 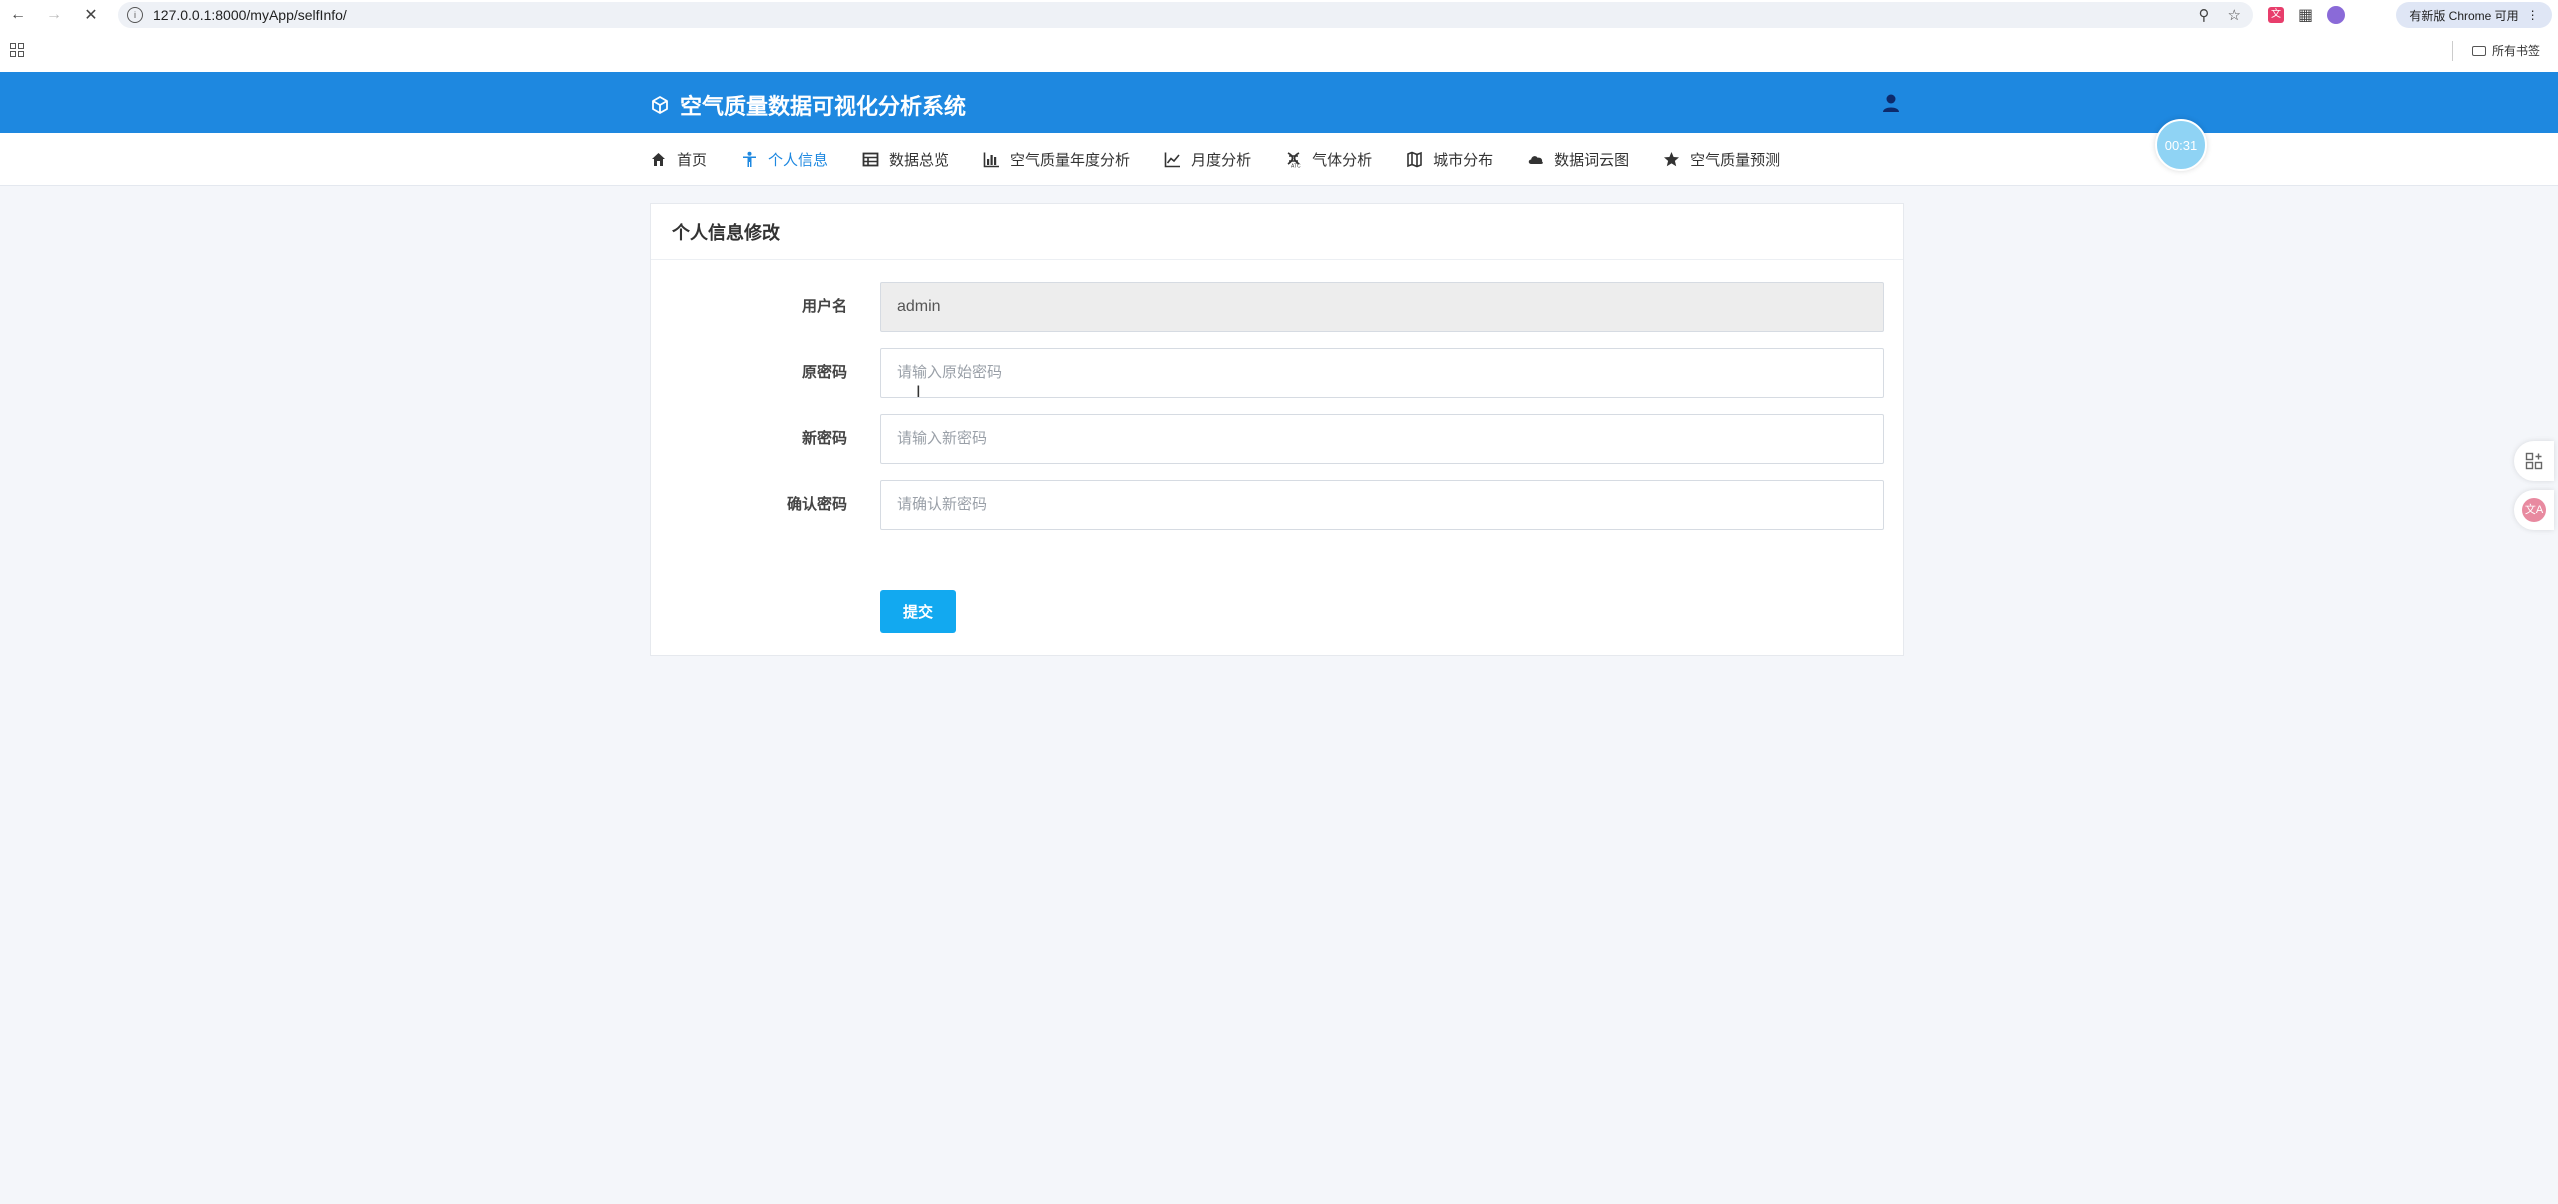 What do you see at coordinates (54, 15) in the screenshot?
I see `forward-icon: →` at bounding box center [54, 15].